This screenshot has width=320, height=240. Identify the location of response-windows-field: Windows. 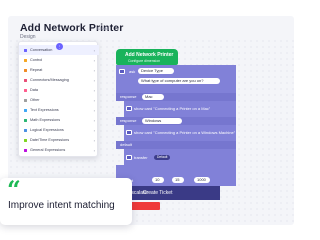
(162, 121).